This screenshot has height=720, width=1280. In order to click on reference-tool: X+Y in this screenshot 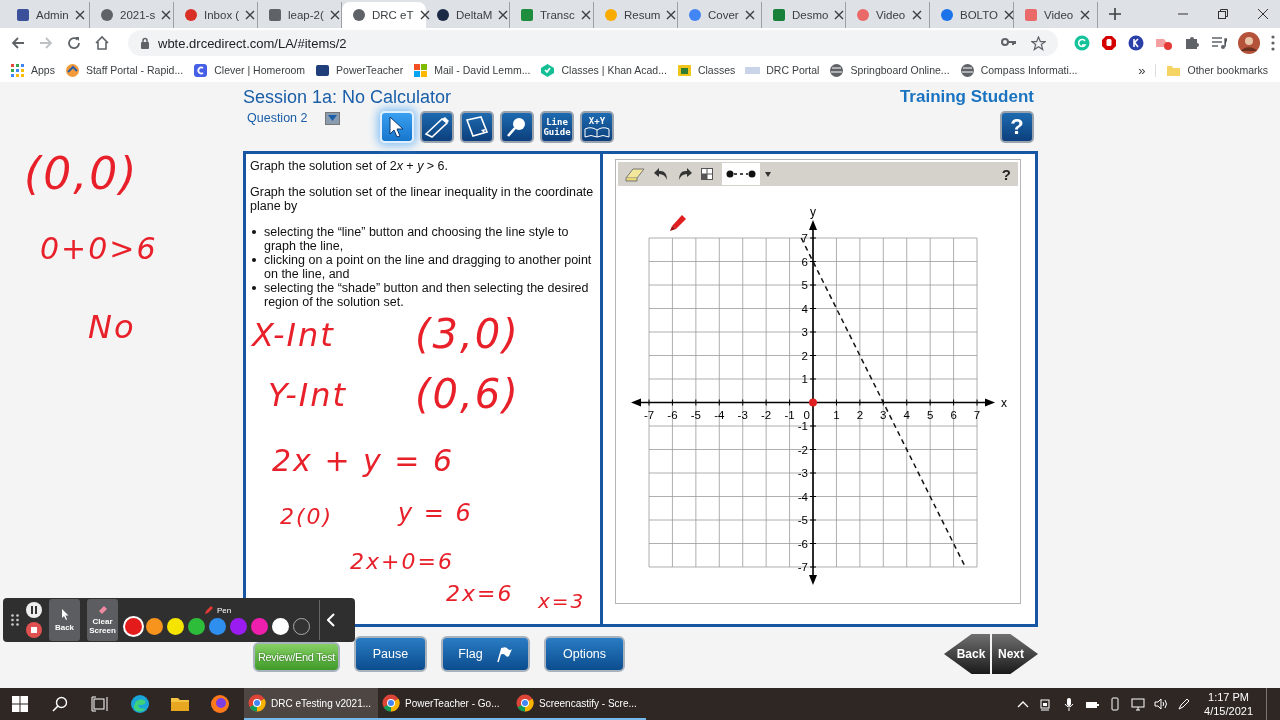, I will do `click(597, 127)`.